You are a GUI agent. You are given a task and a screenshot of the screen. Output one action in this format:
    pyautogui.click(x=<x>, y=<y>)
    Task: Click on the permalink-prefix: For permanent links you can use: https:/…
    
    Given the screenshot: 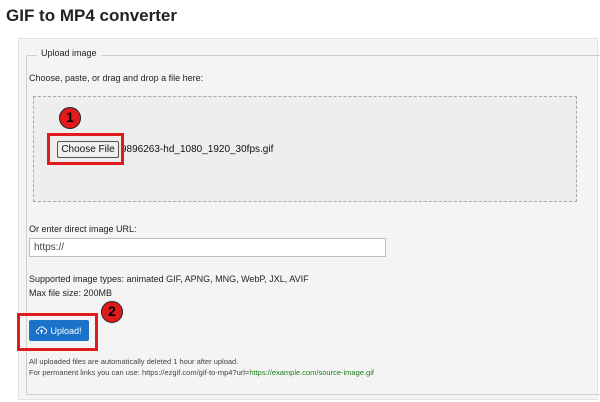 What is the action you would take?
    pyautogui.click(x=139, y=372)
    